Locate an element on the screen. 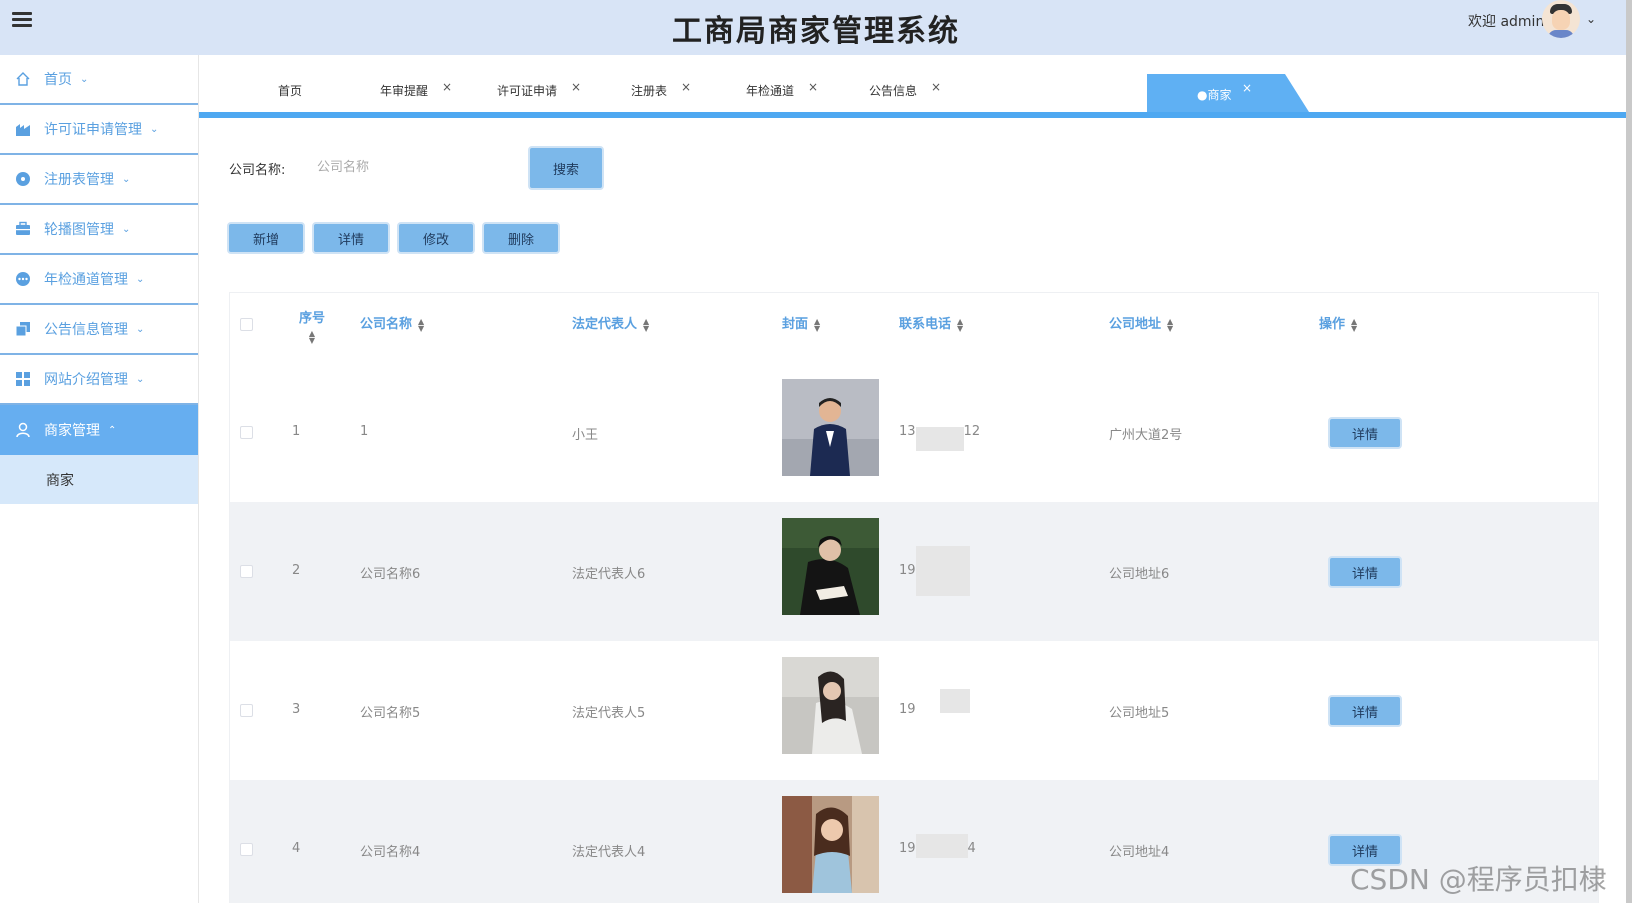  search-label: 公司名称: is located at coordinates (257, 170).